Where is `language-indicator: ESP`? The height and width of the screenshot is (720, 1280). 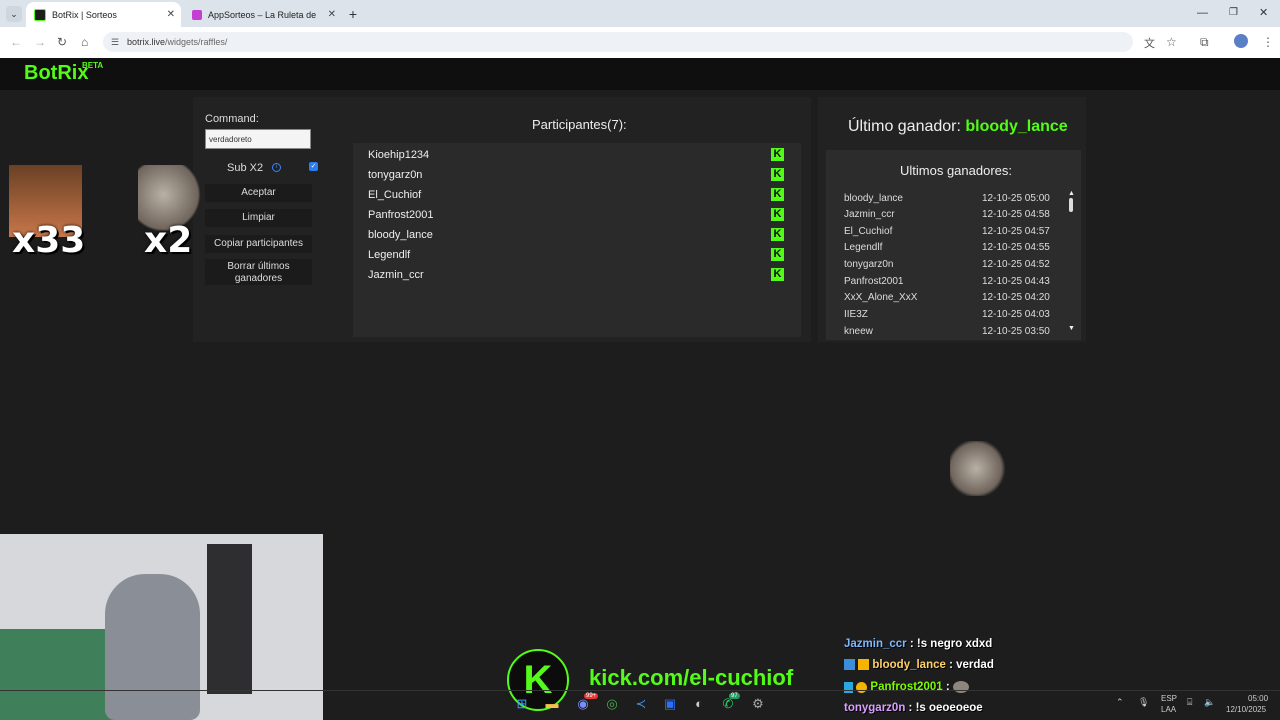
language-indicator: ESP is located at coordinates (1169, 698).